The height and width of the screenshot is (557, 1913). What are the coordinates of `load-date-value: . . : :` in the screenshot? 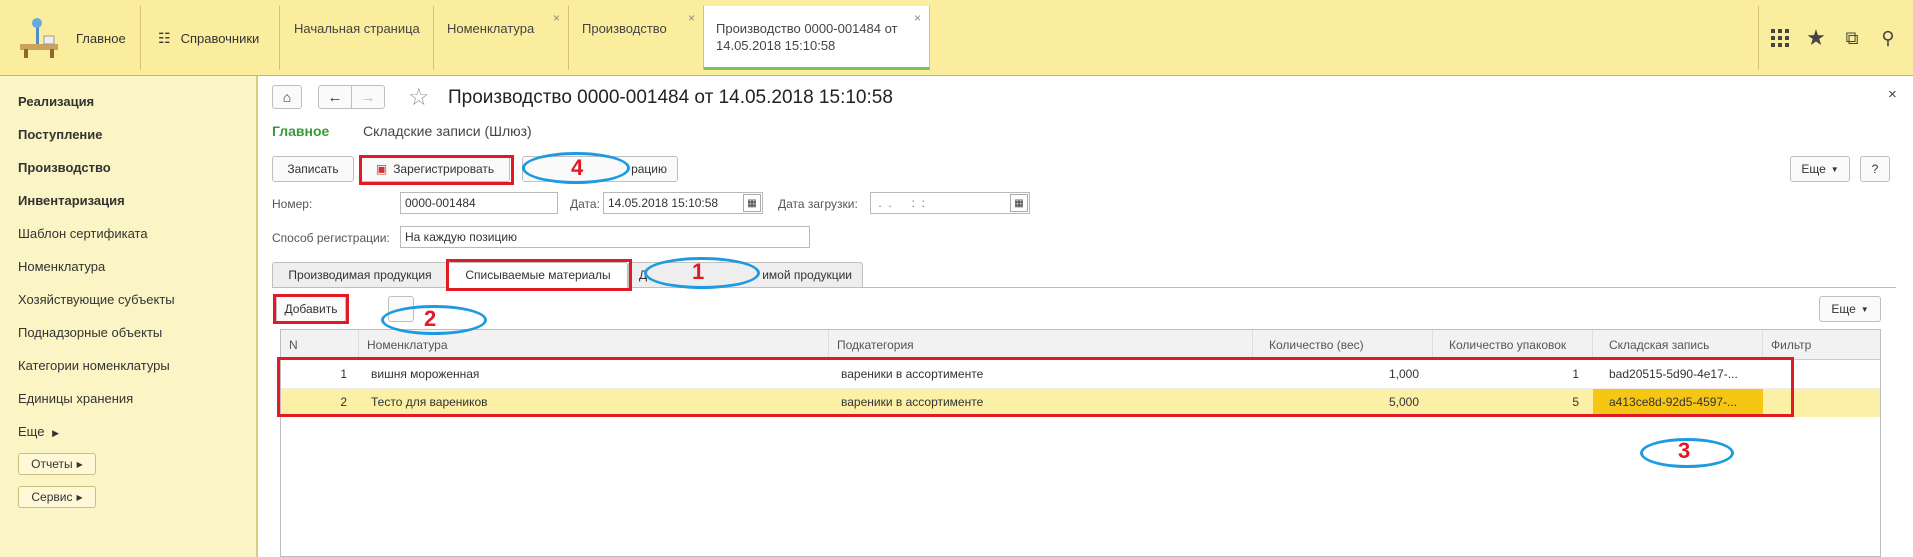 It's located at (900, 203).